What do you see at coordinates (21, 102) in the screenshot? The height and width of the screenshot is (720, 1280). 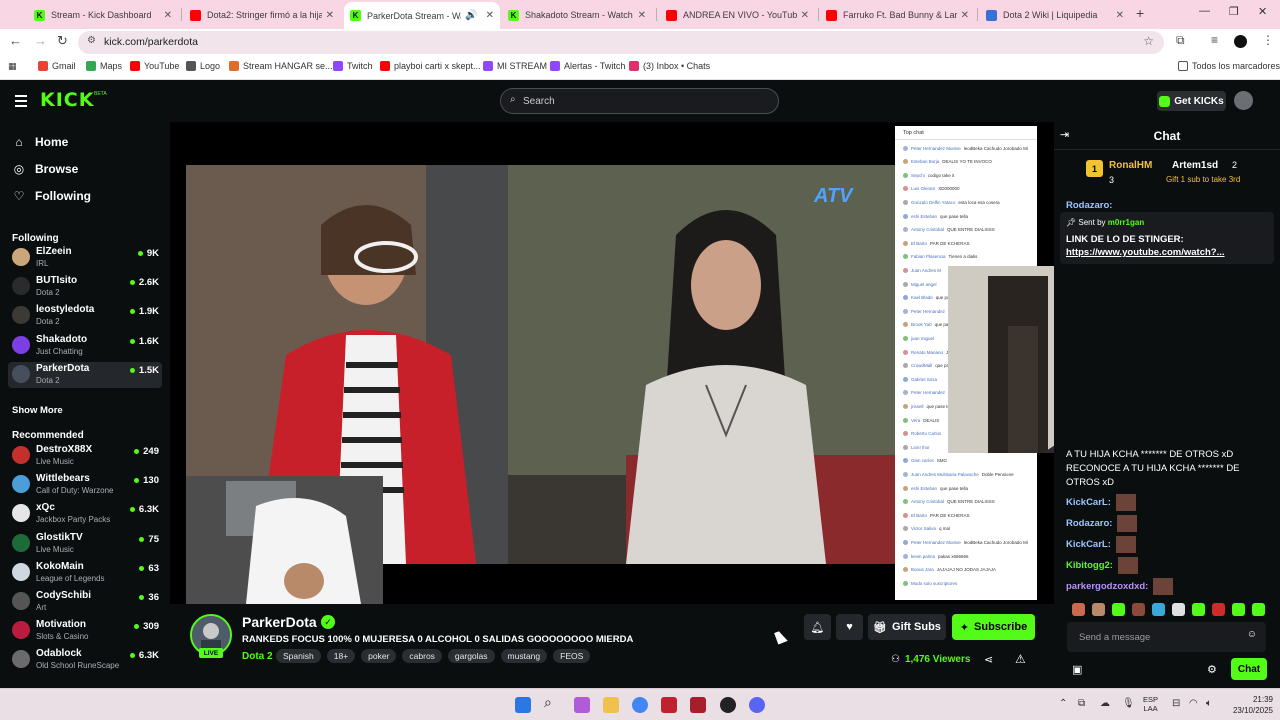 I see `hamburger-menu-icon` at bounding box center [21, 102].